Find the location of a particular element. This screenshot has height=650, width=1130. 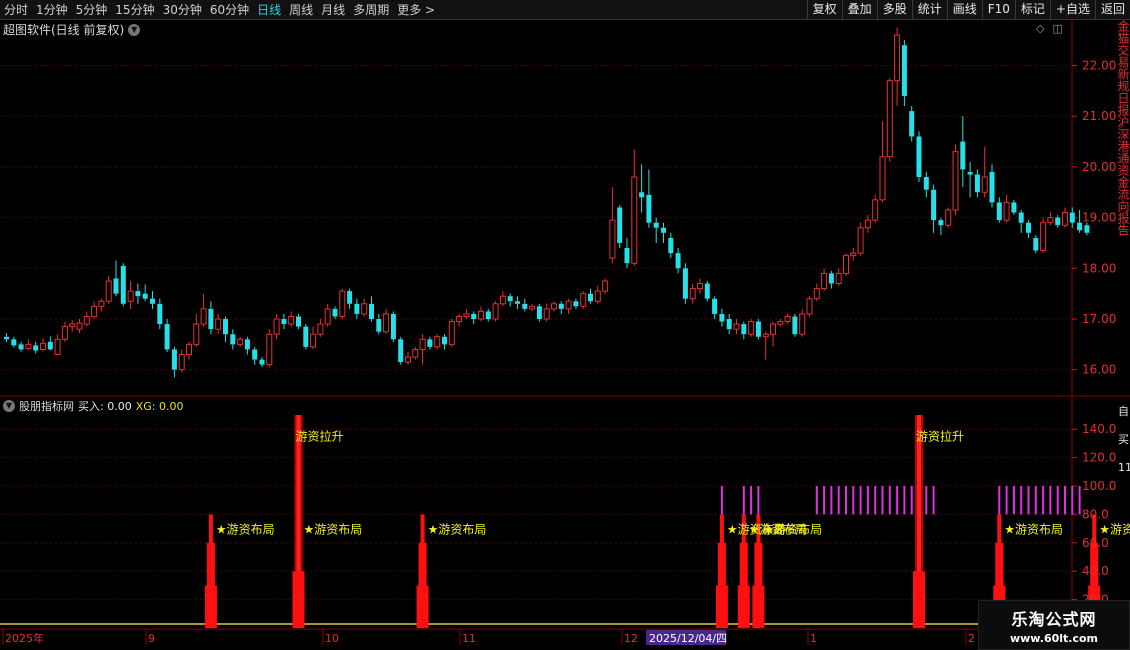

price-tick-label: 19.00 is located at coordinates (1099, 218).